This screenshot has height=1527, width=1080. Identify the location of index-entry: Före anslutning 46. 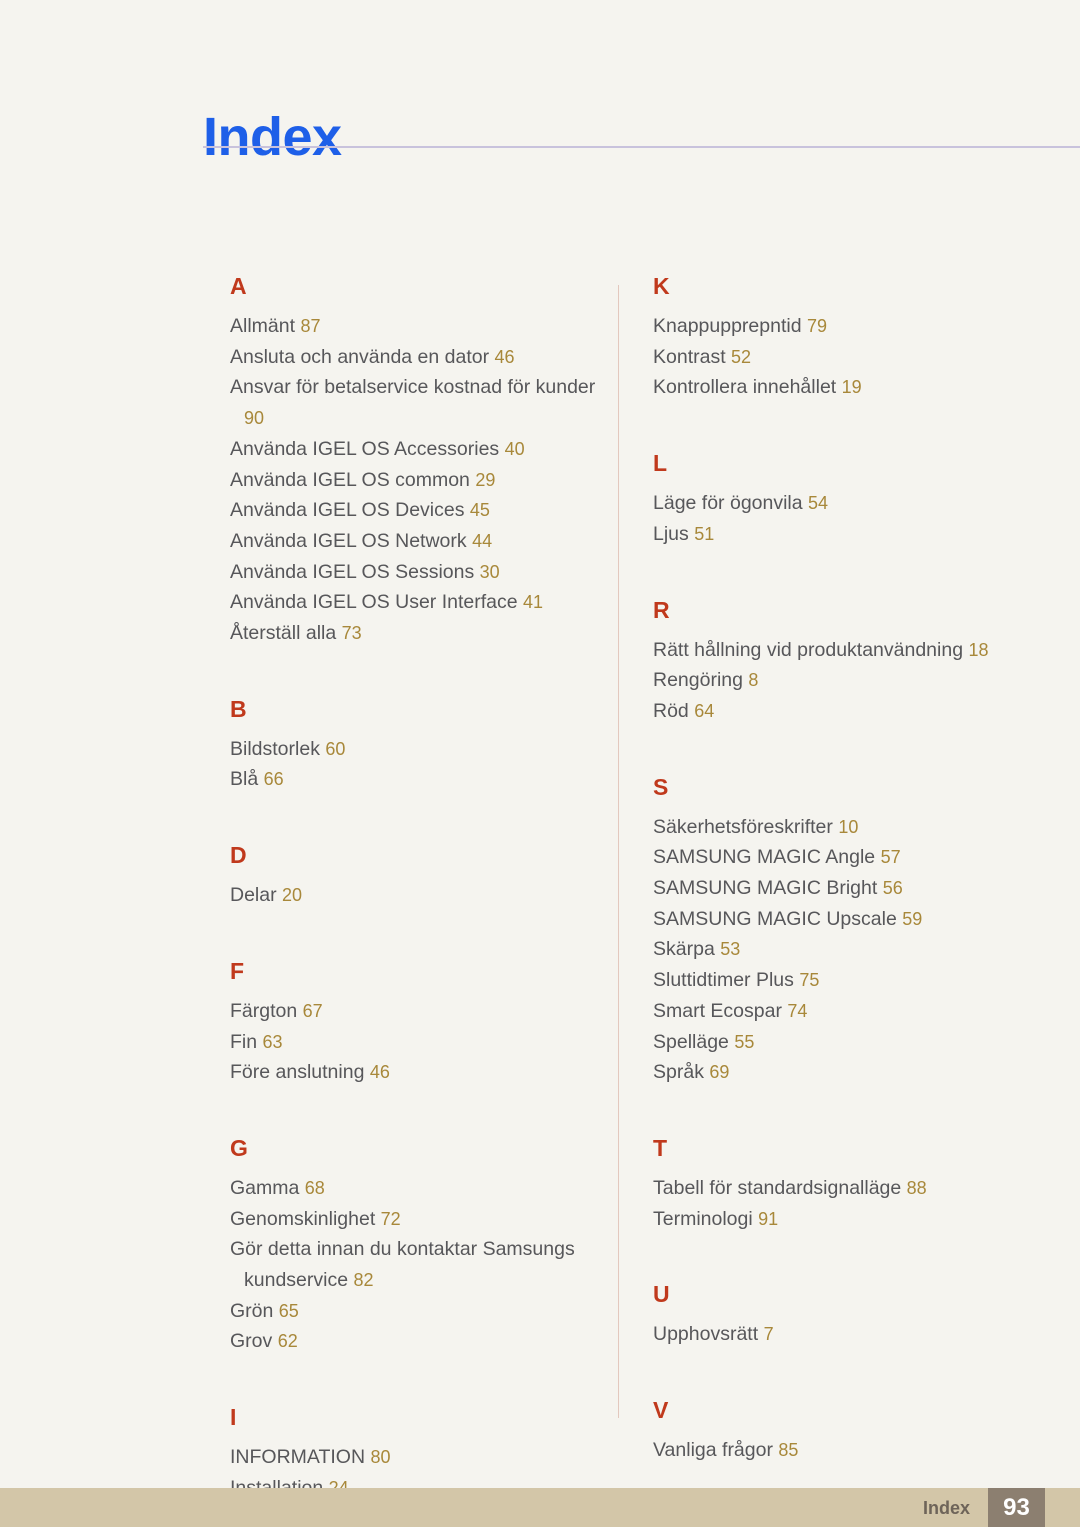
(415, 1072).